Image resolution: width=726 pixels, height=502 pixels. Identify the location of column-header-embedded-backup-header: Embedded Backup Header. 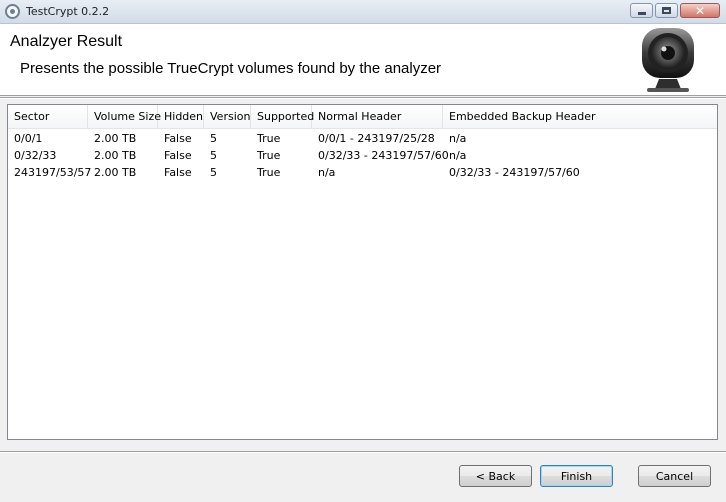
(580, 116).